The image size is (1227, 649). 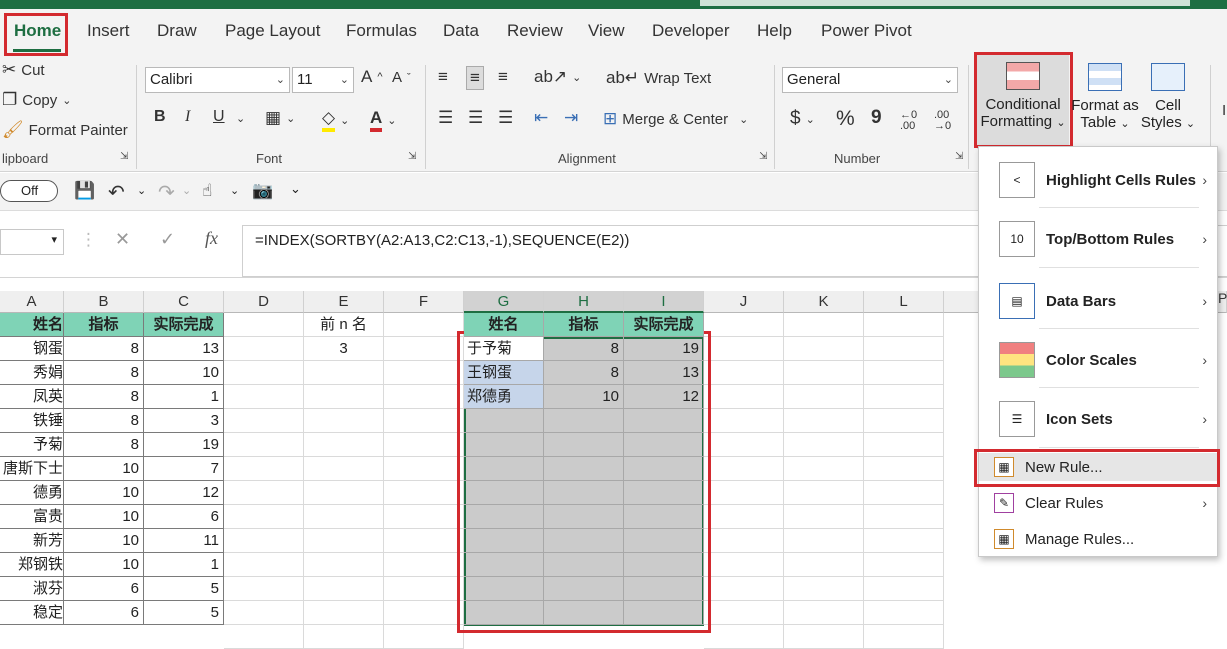 I want to click on result-header-cell: 指标, so click(x=584, y=325).